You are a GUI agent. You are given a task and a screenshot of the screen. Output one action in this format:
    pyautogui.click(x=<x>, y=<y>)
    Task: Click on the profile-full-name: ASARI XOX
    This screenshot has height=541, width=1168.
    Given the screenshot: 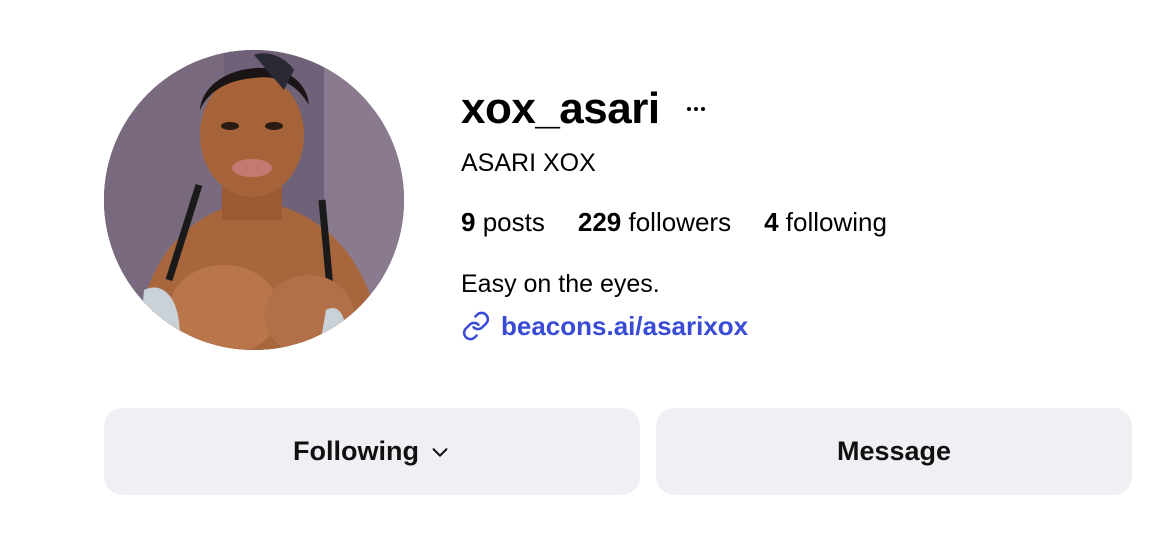 What is the action you would take?
    pyautogui.click(x=528, y=163)
    